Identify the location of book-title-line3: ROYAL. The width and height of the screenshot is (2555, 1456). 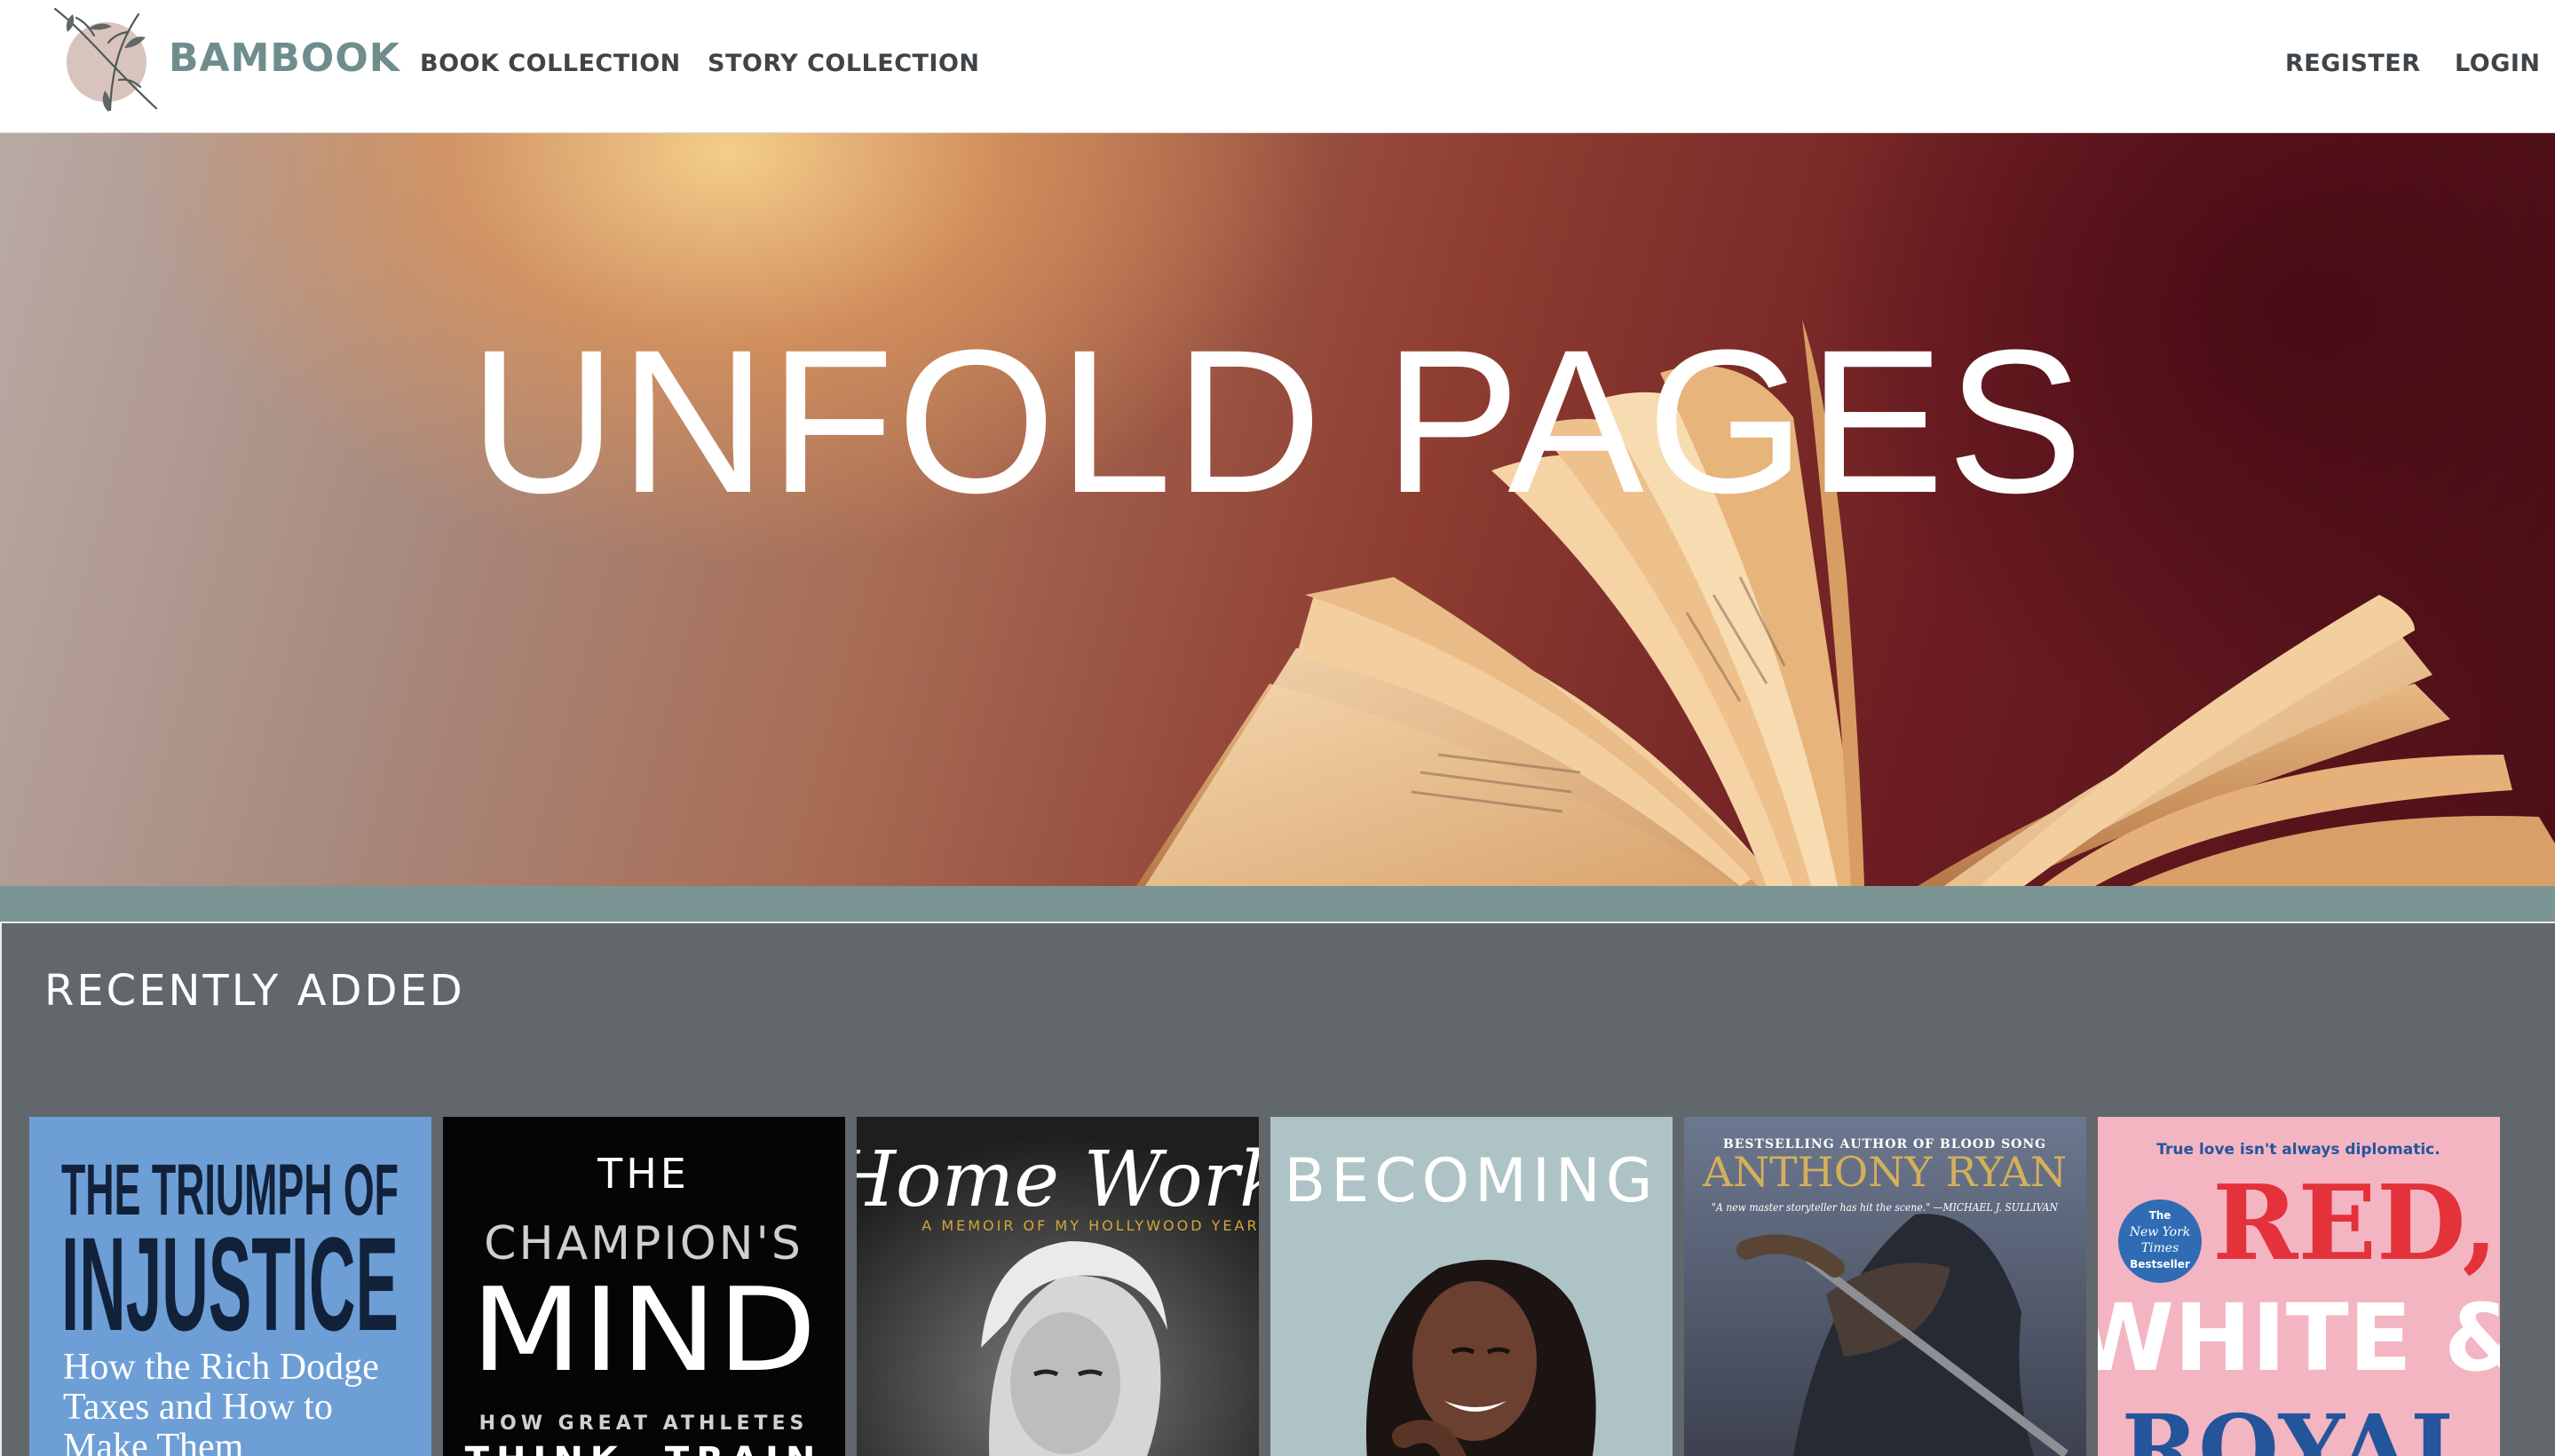
(2298, 1425).